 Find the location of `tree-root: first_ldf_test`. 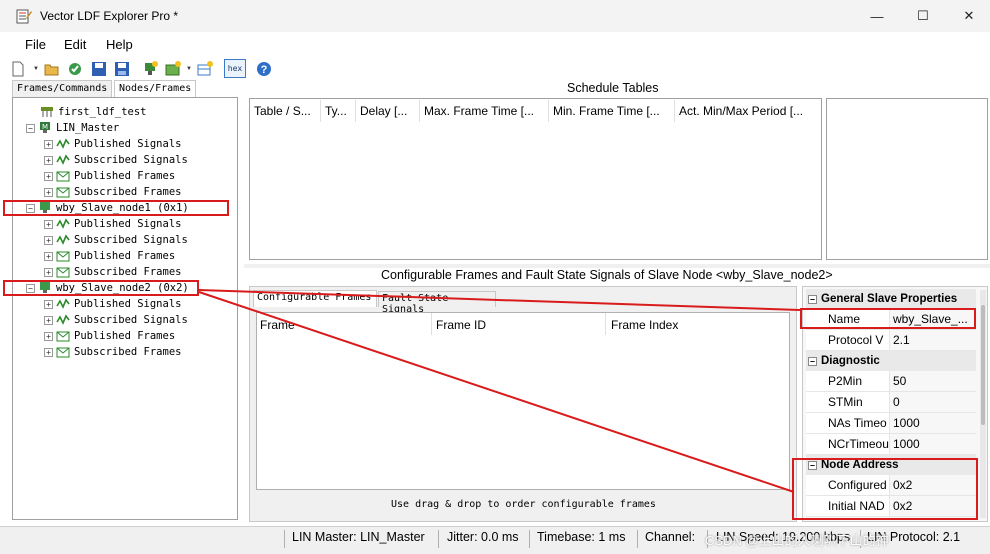

tree-root: first_ldf_test is located at coordinates (87, 112).